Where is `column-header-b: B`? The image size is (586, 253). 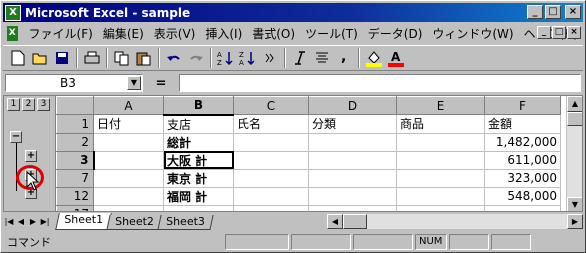 column-header-b: B is located at coordinates (198, 106).